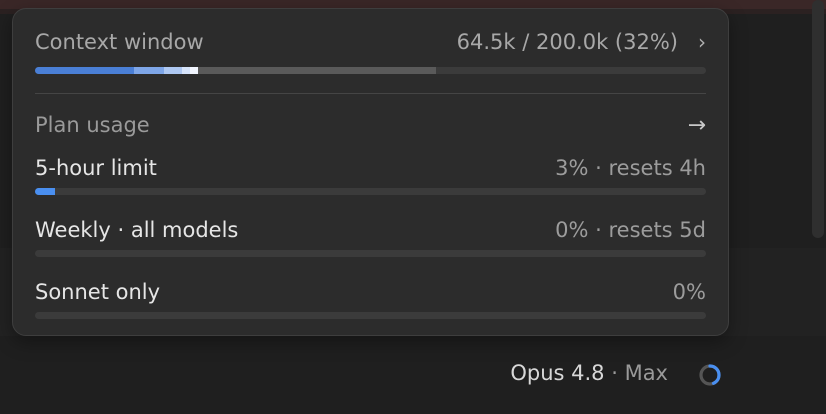  Describe the element at coordinates (370, 168) in the screenshot. I see `limit-row-5-hour: 5-hour limit 3% · resets 4h` at that location.